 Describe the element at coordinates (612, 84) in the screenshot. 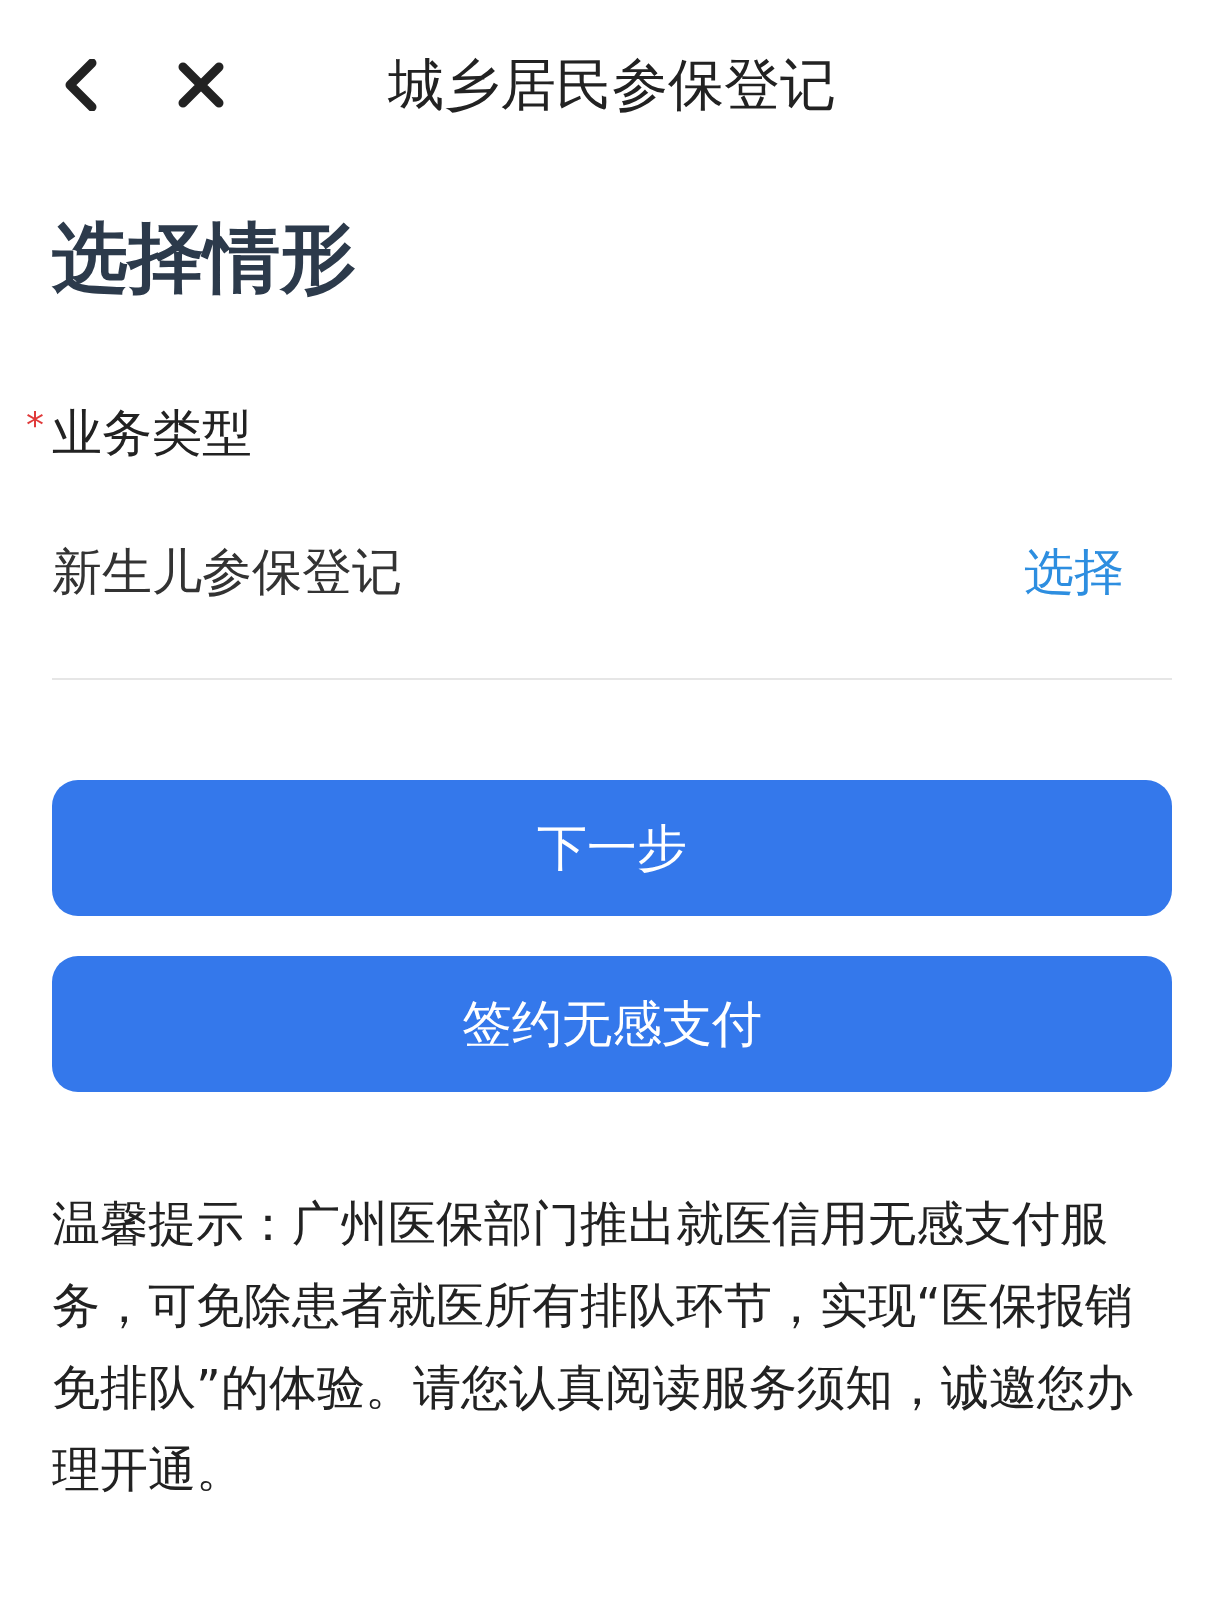

I see `page-title: 城乡居民参保登记` at that location.